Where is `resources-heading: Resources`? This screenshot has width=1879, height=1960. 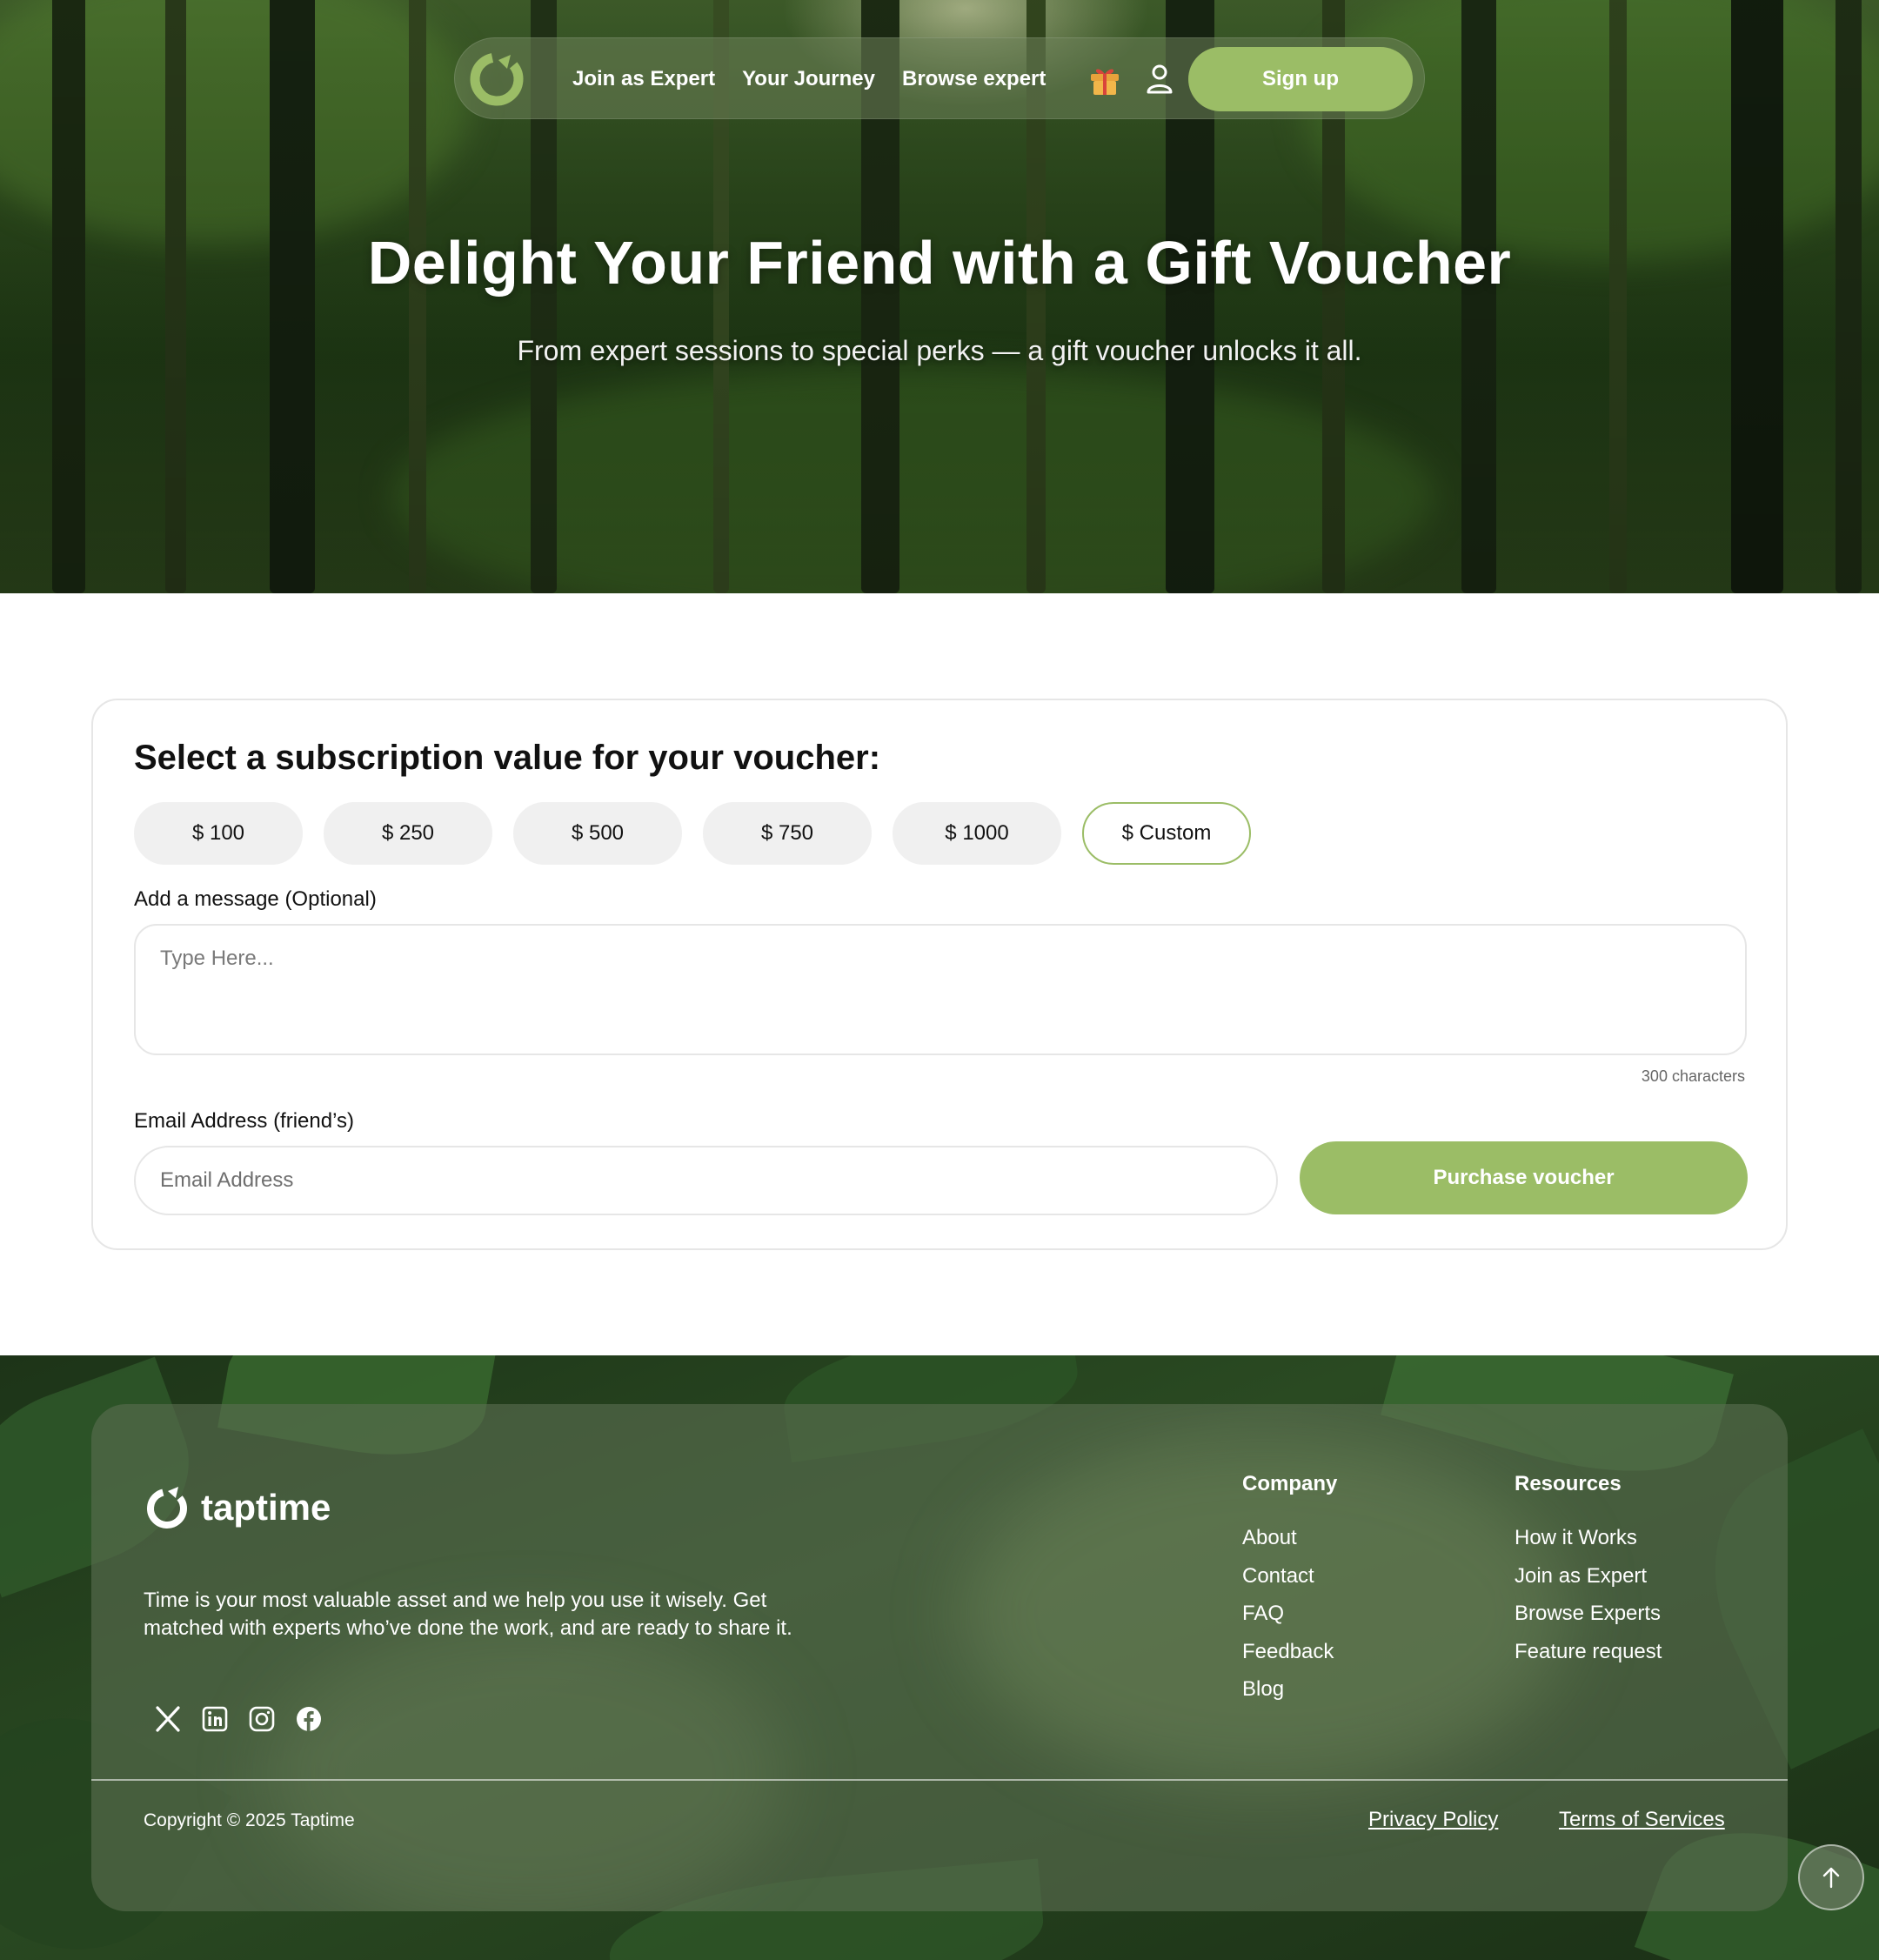
resources-heading: Resources is located at coordinates (1568, 1483).